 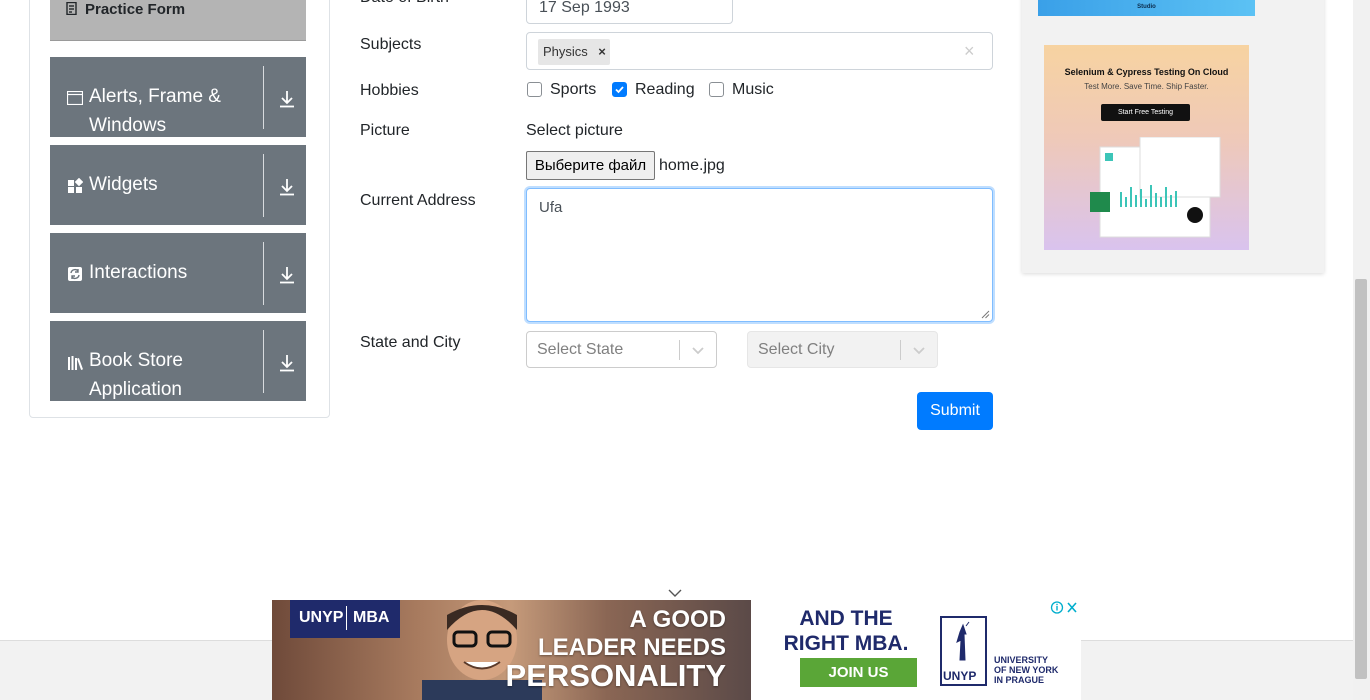 What do you see at coordinates (665, 90) in the screenshot?
I see `checkbox-label-reading: Reading` at bounding box center [665, 90].